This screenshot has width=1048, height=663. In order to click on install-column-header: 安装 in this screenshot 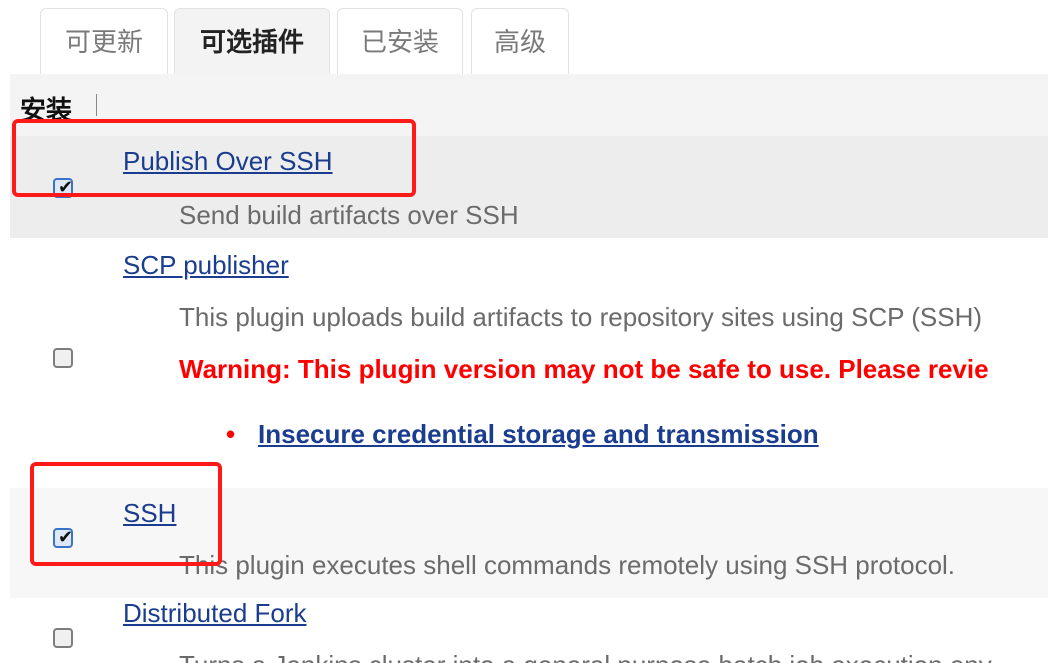, I will do `click(46, 108)`.